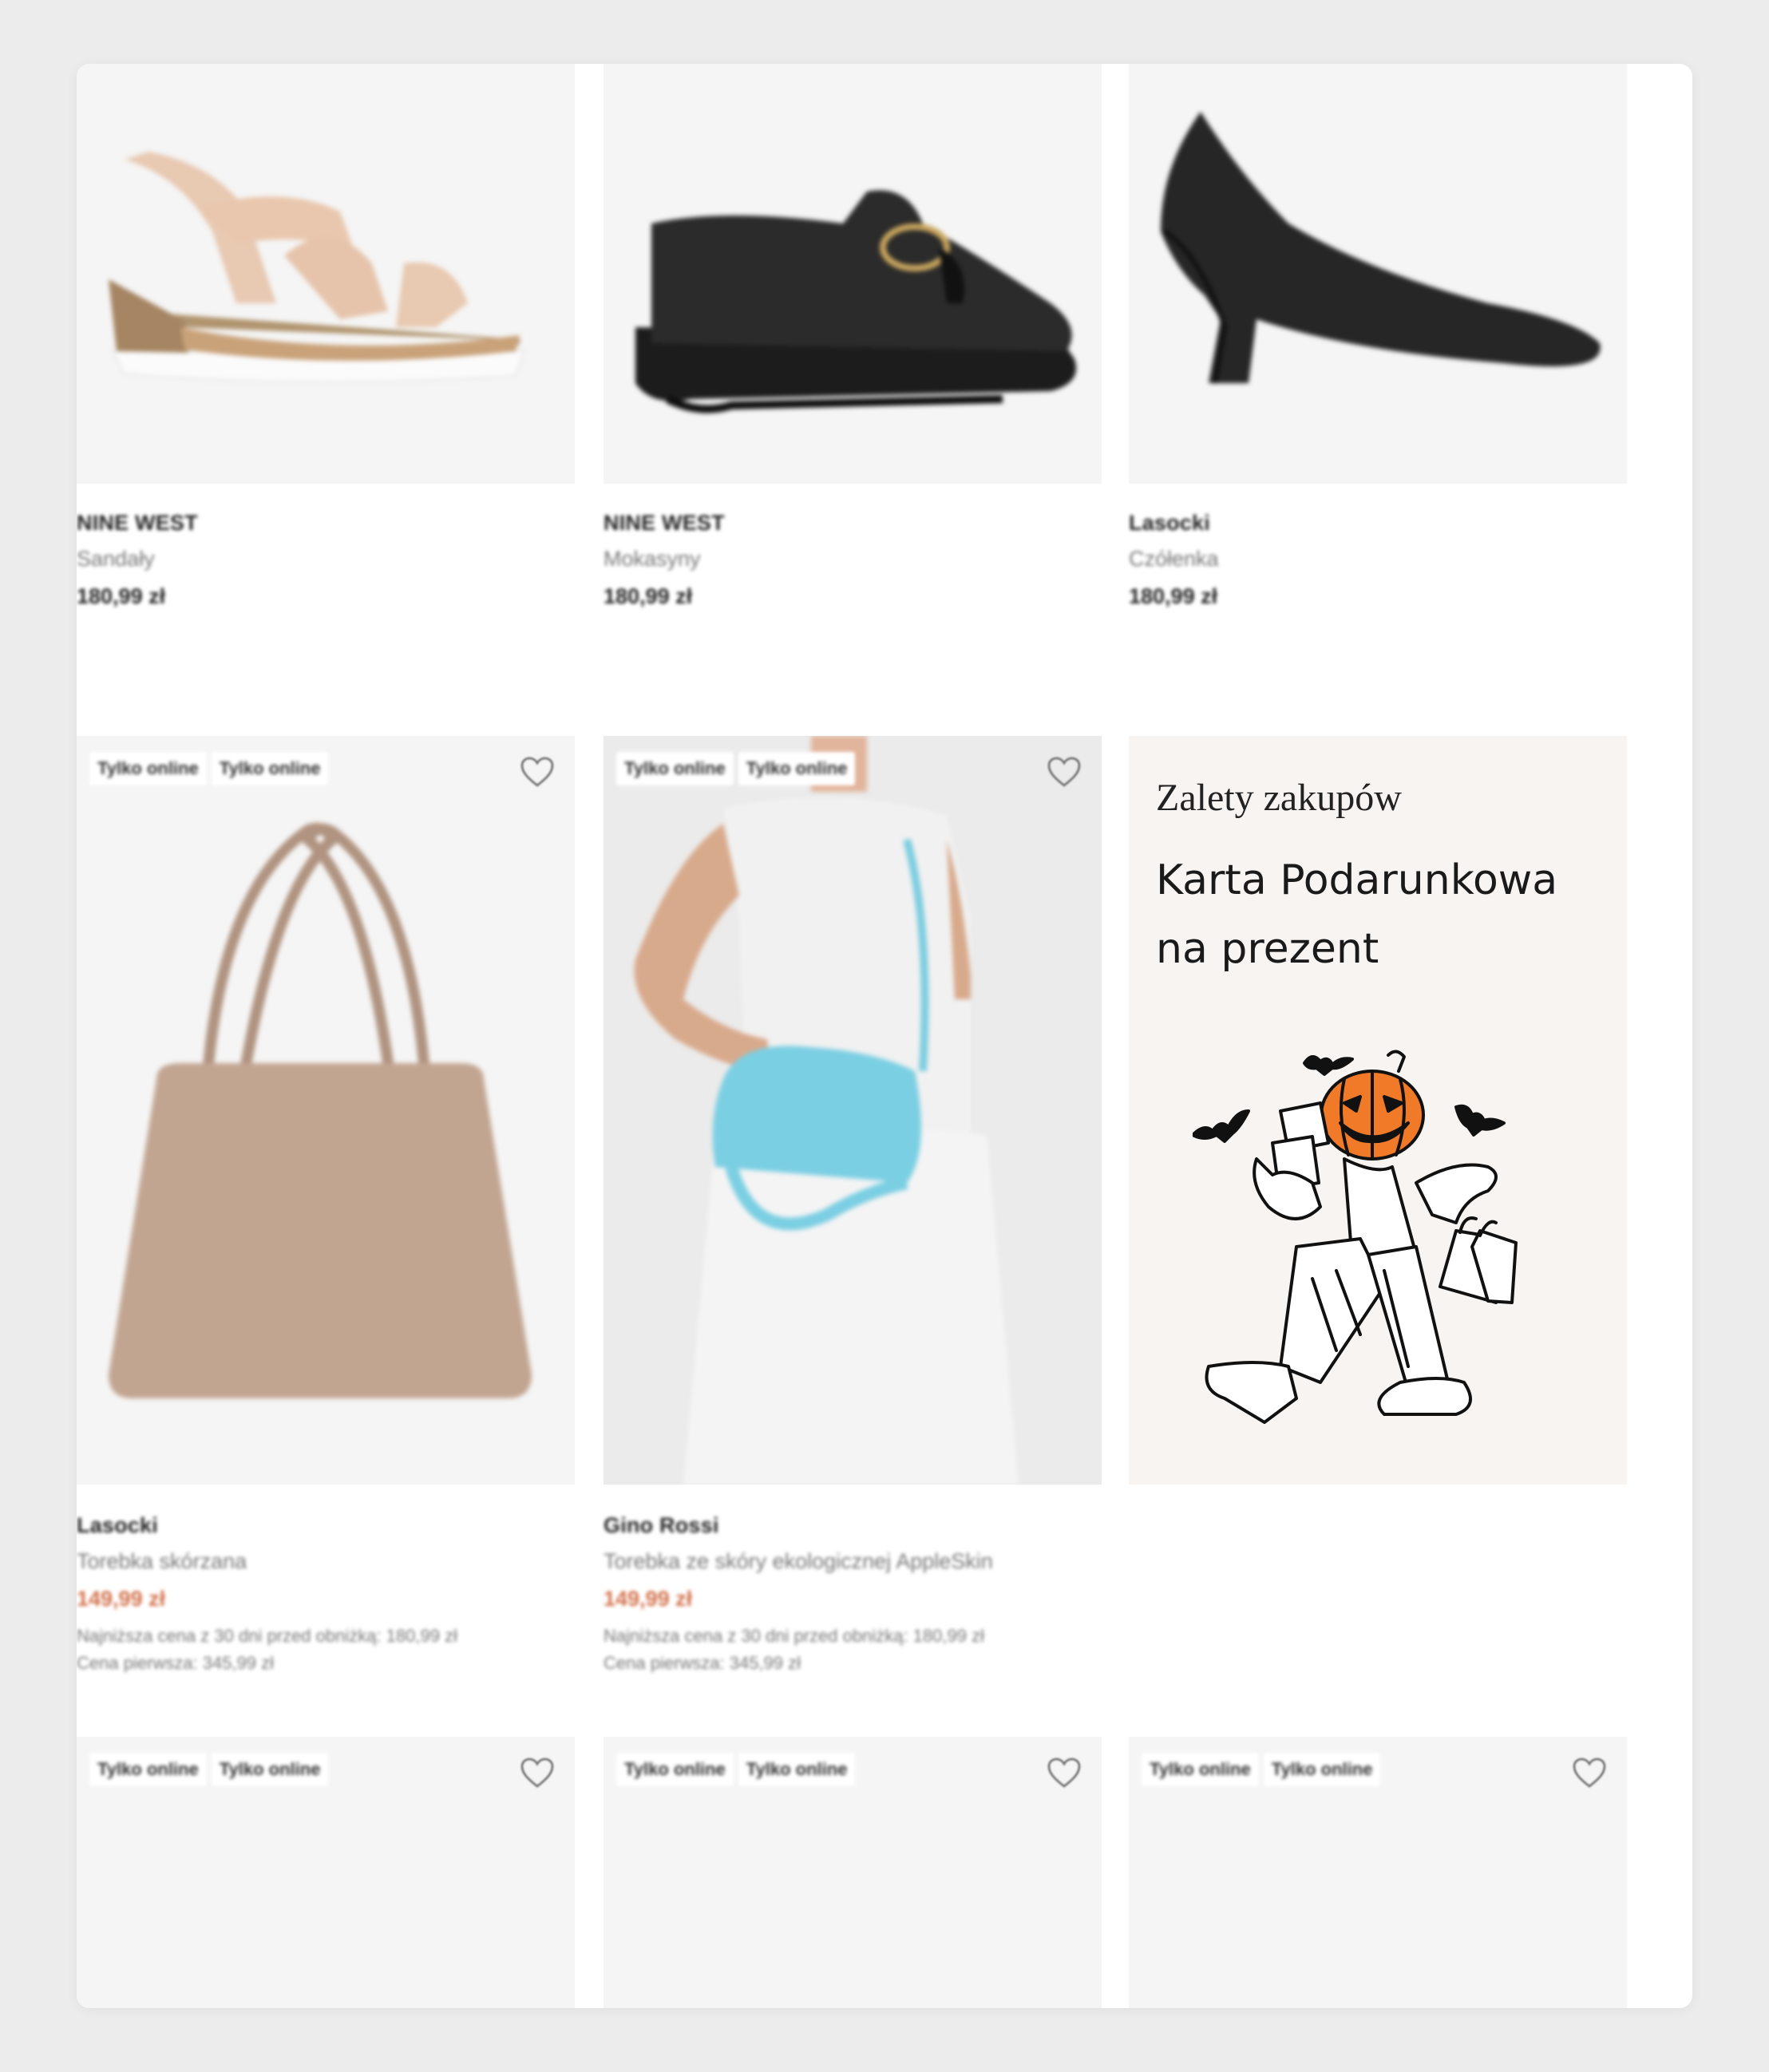 The height and width of the screenshot is (2072, 1769). I want to click on product-image-loafer, so click(853, 274).